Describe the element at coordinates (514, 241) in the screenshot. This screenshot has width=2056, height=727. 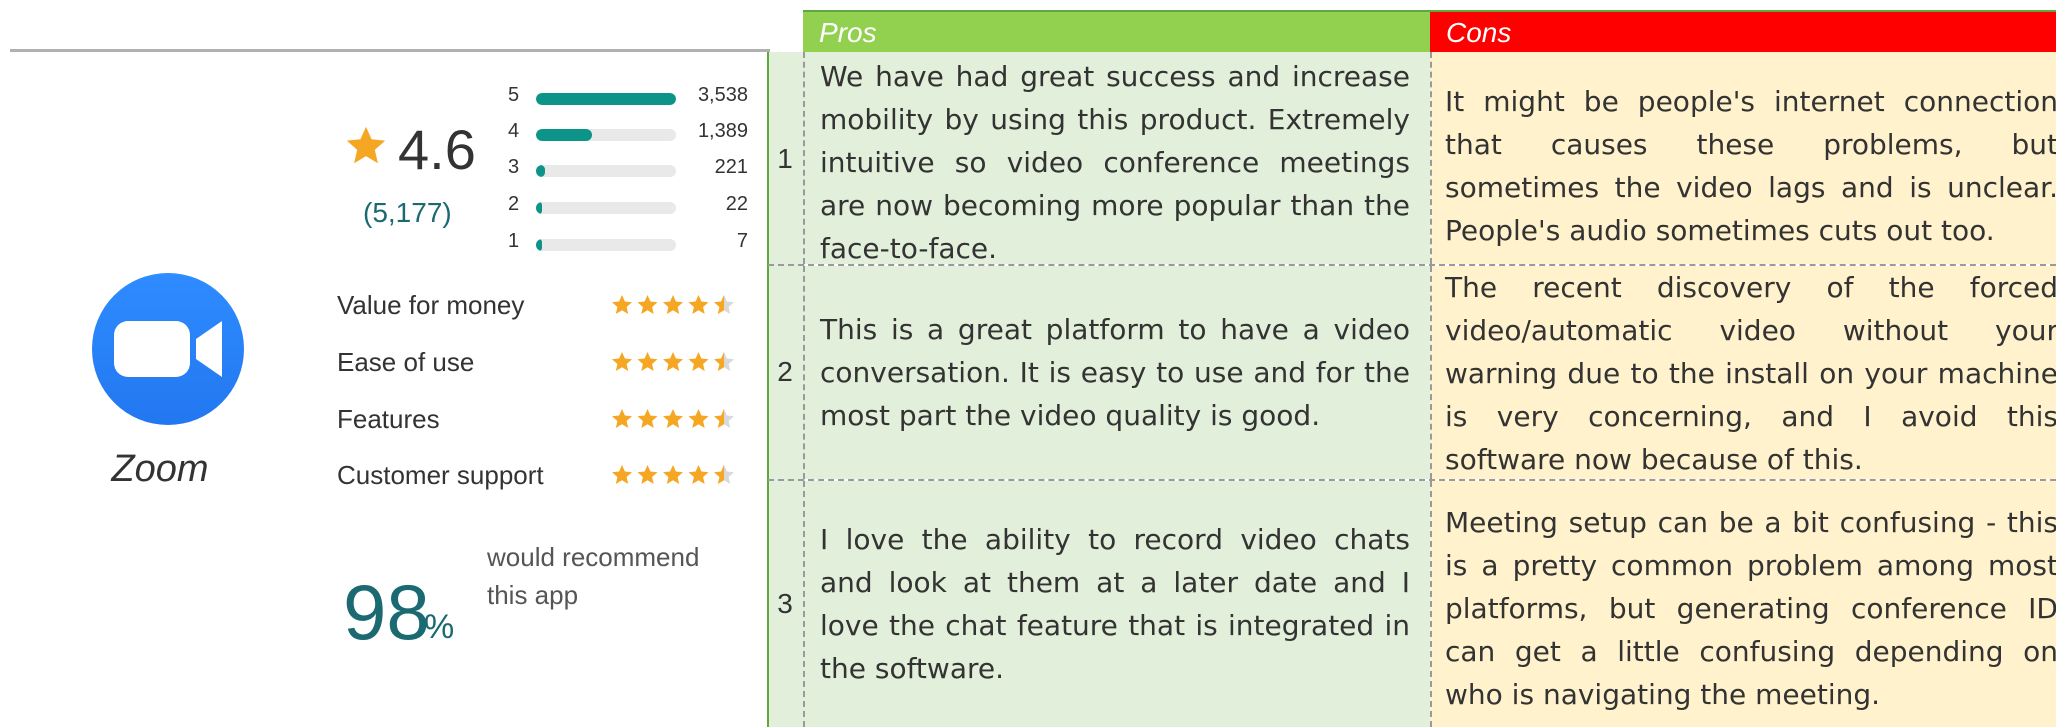
I see `histogram-star-label: 1` at that location.